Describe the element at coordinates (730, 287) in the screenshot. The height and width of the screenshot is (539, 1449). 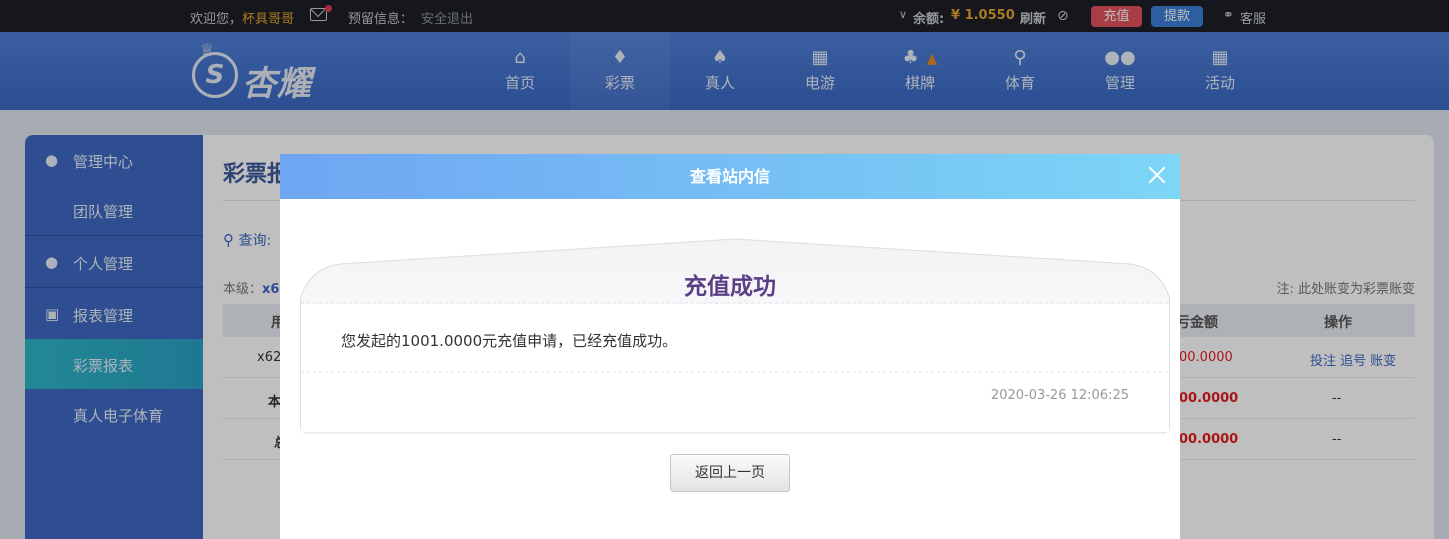
I see `message-title: 充值成功` at that location.